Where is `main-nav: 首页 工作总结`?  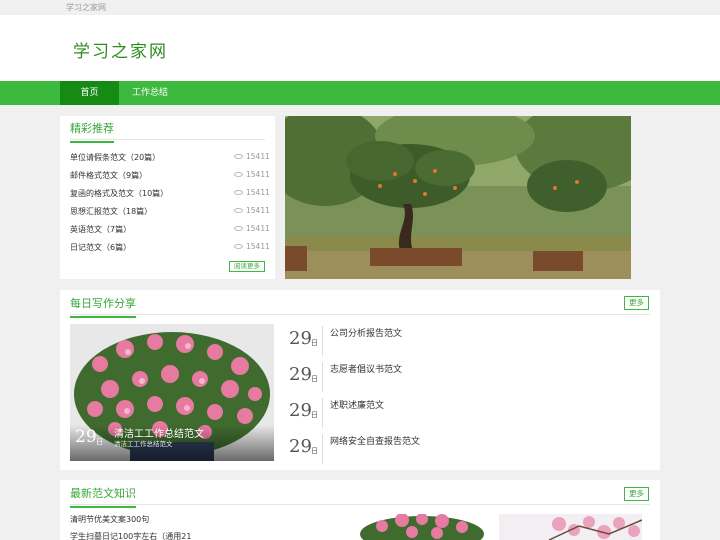
main-nav: 首页 工作总结 is located at coordinates (360, 93).